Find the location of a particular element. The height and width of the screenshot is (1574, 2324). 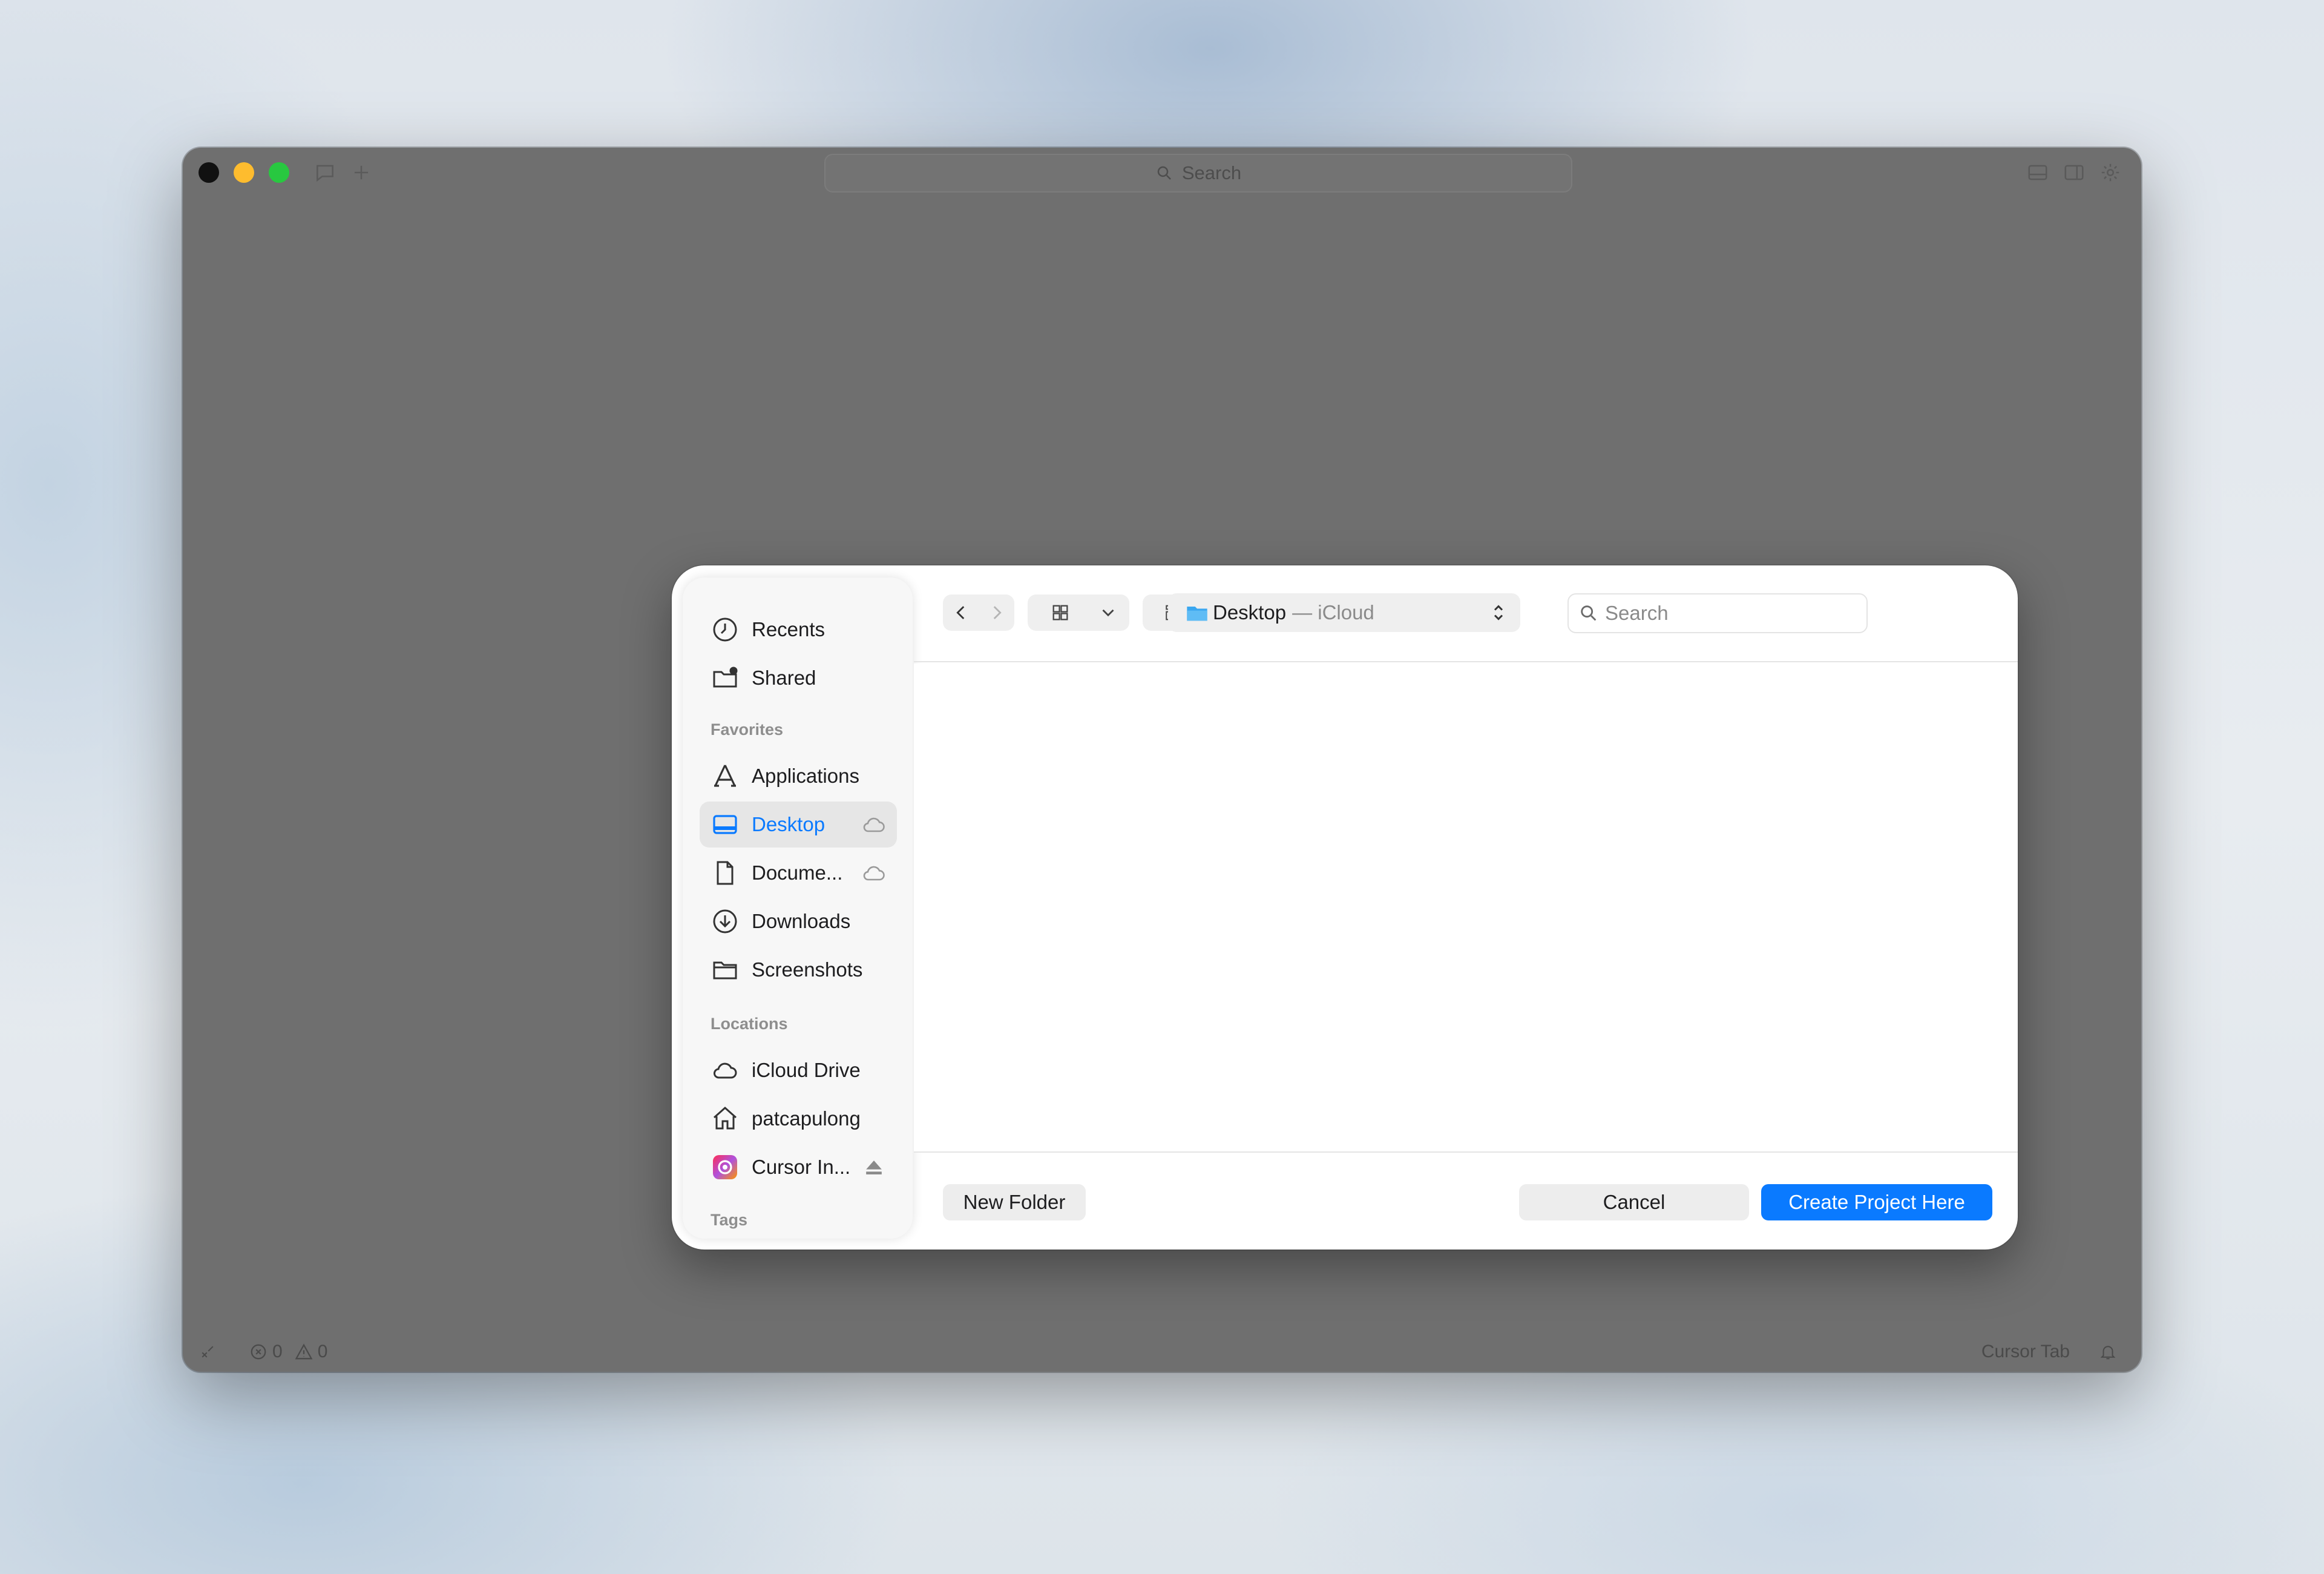

sidebar-item-icloud-drive: iCloud Drive is located at coordinates (798, 1070).